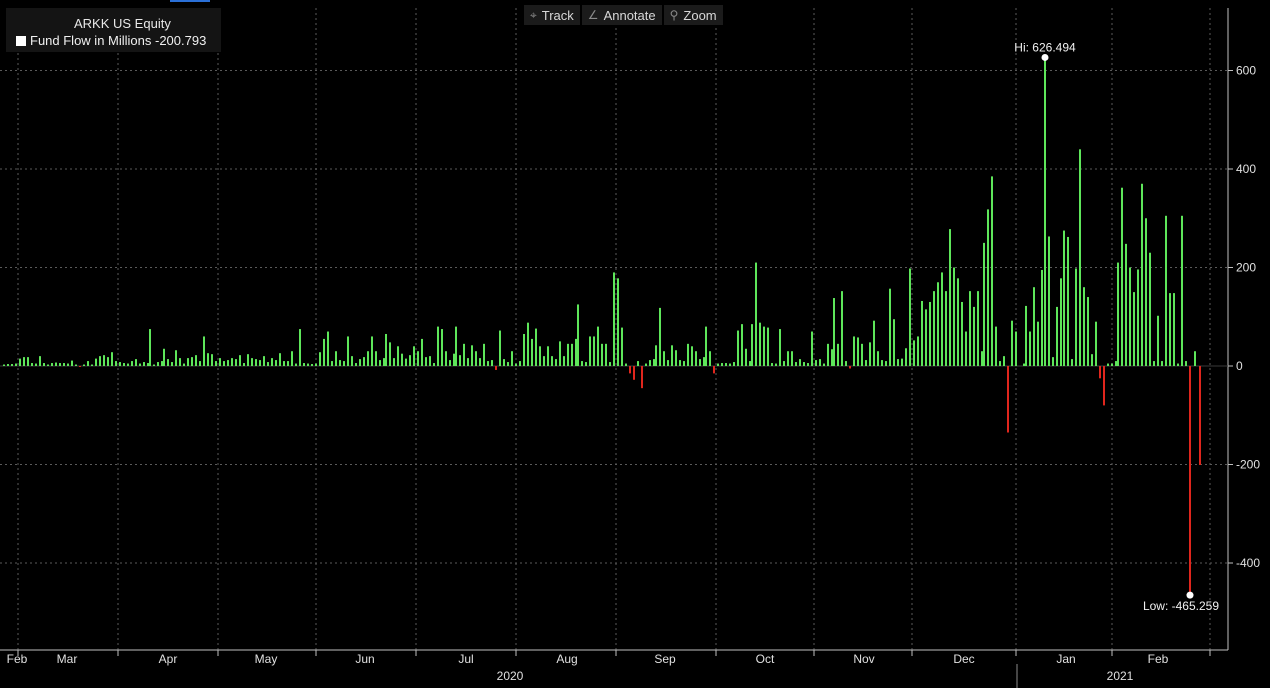 This screenshot has width=1270, height=688. What do you see at coordinates (693, 15) in the screenshot?
I see `zoom-button: ⚲ Zoom` at bounding box center [693, 15].